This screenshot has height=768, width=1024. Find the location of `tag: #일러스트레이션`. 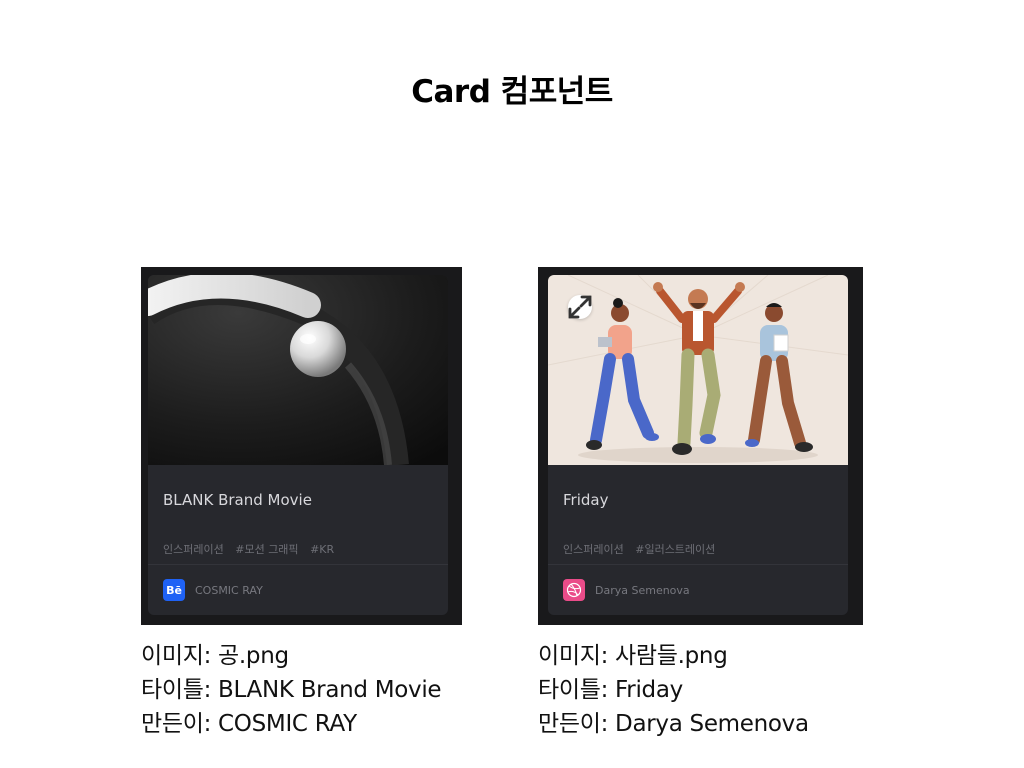

tag: #일러스트레이션 is located at coordinates (675, 549).